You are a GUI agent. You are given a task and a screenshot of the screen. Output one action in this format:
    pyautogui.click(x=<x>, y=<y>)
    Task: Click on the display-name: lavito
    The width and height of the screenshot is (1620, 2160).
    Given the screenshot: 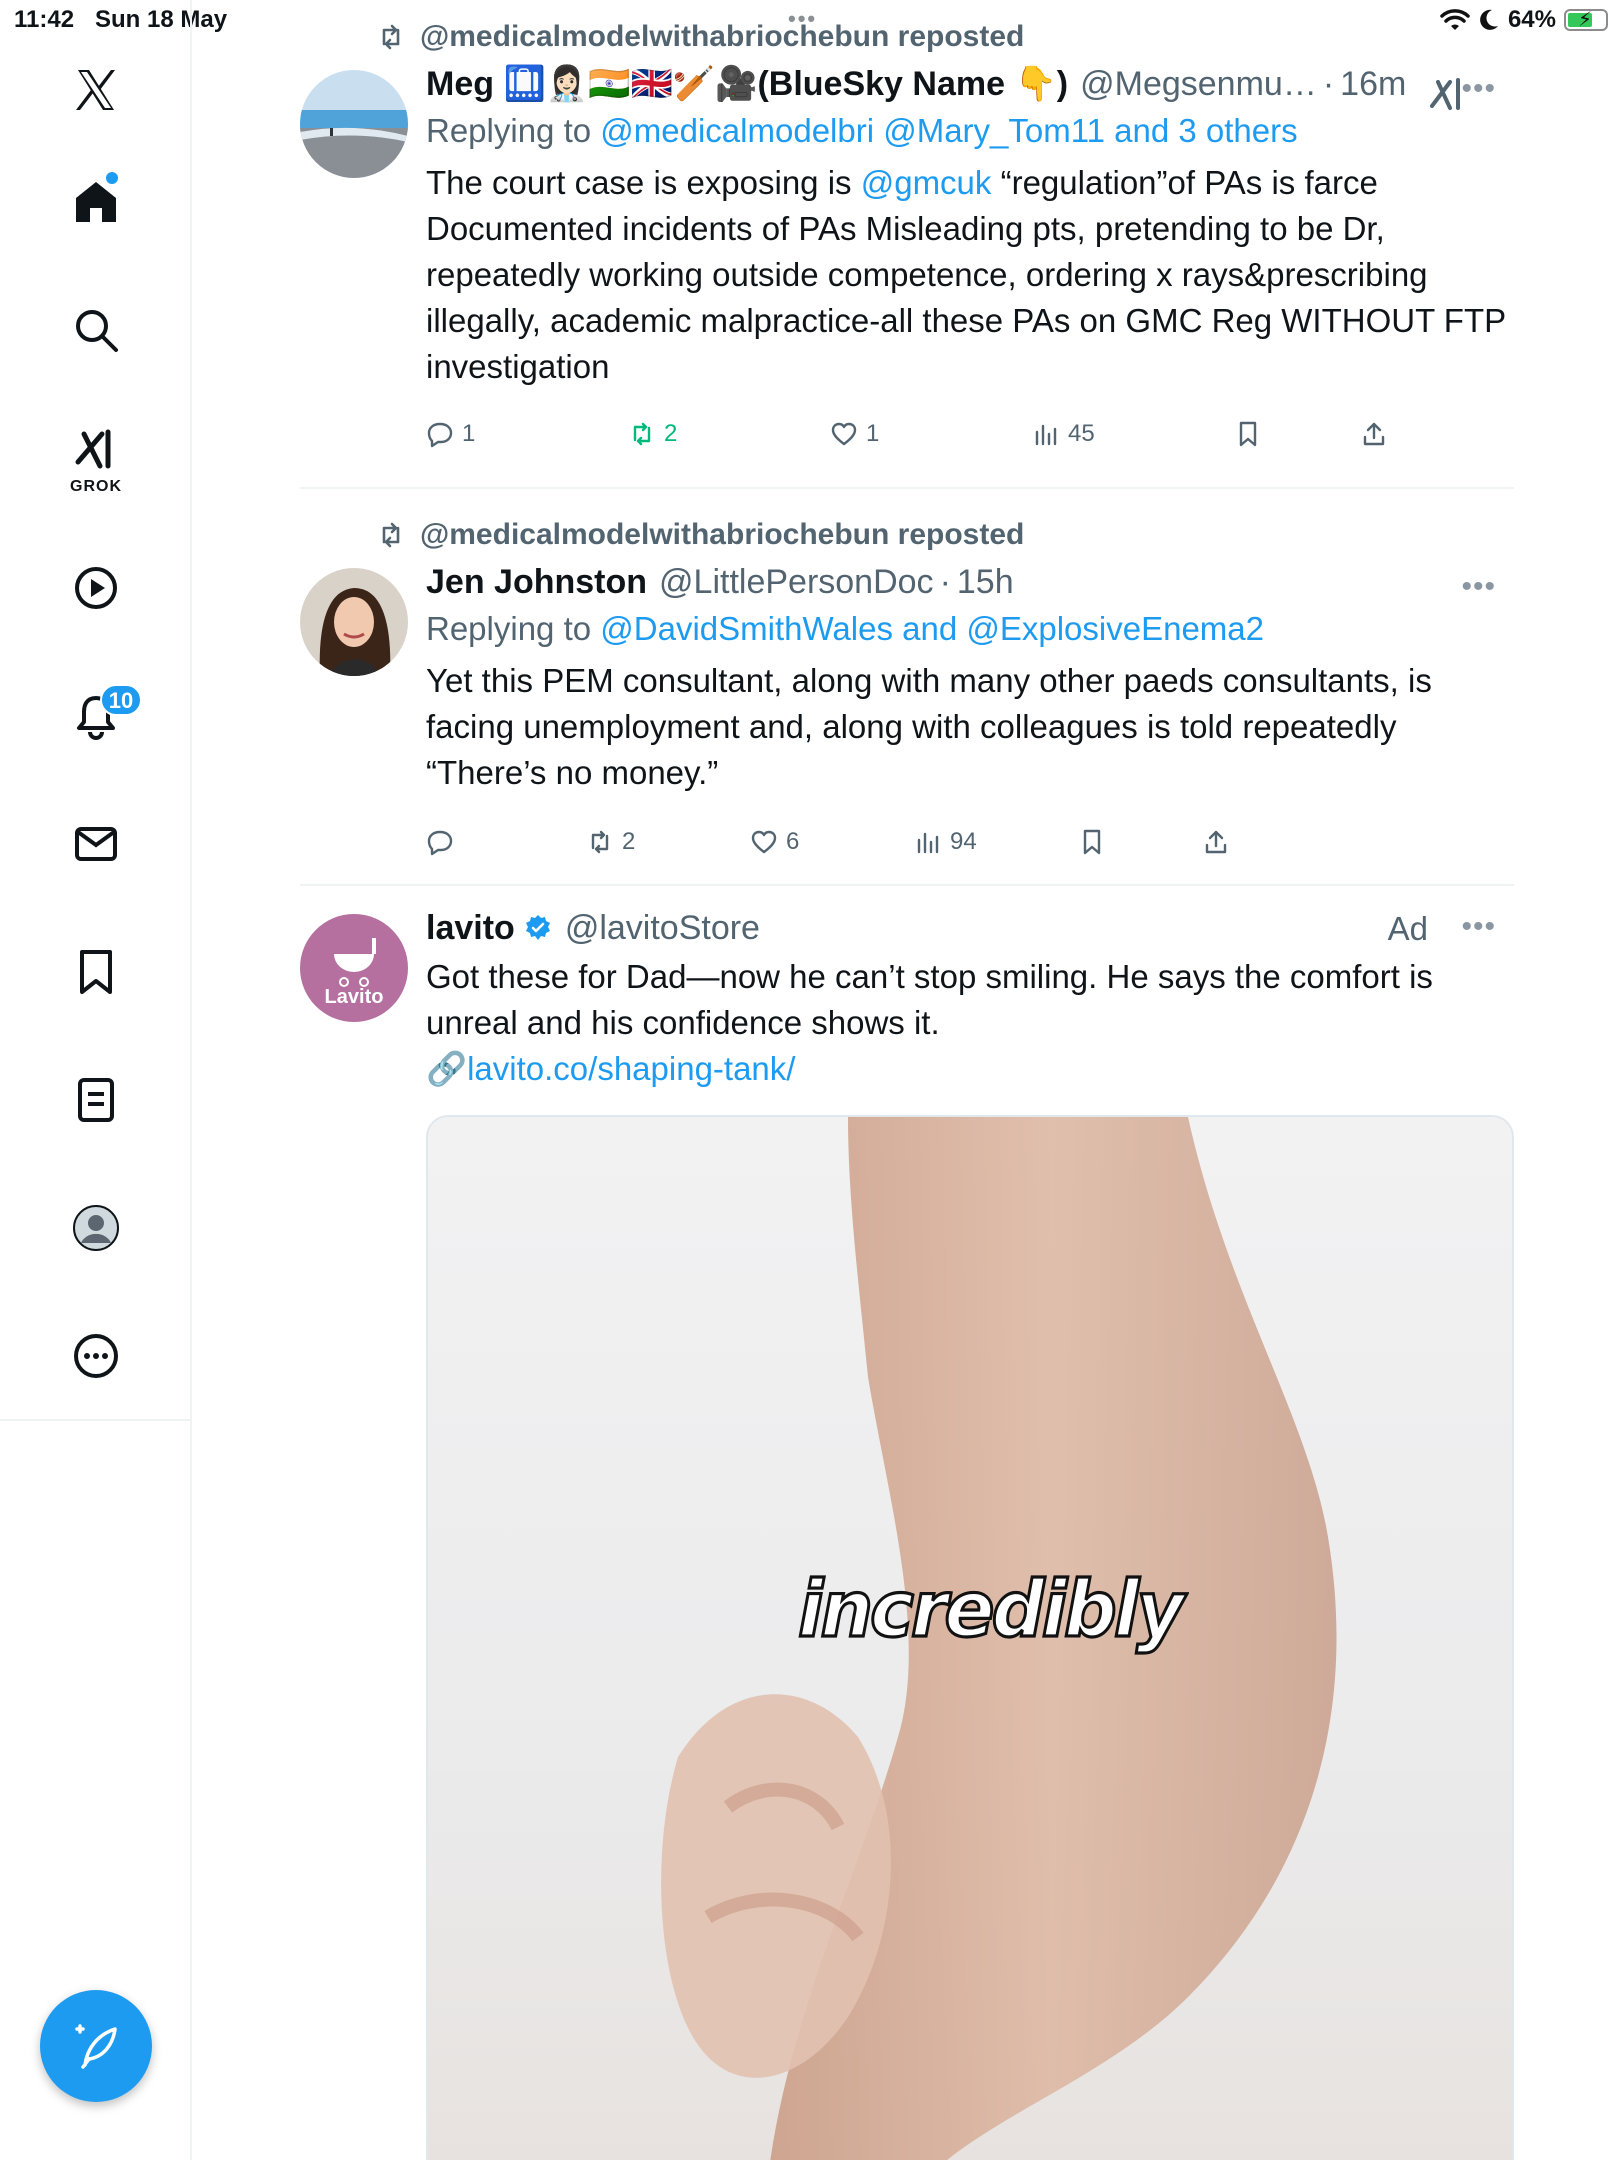 What is the action you would take?
    pyautogui.click(x=470, y=928)
    